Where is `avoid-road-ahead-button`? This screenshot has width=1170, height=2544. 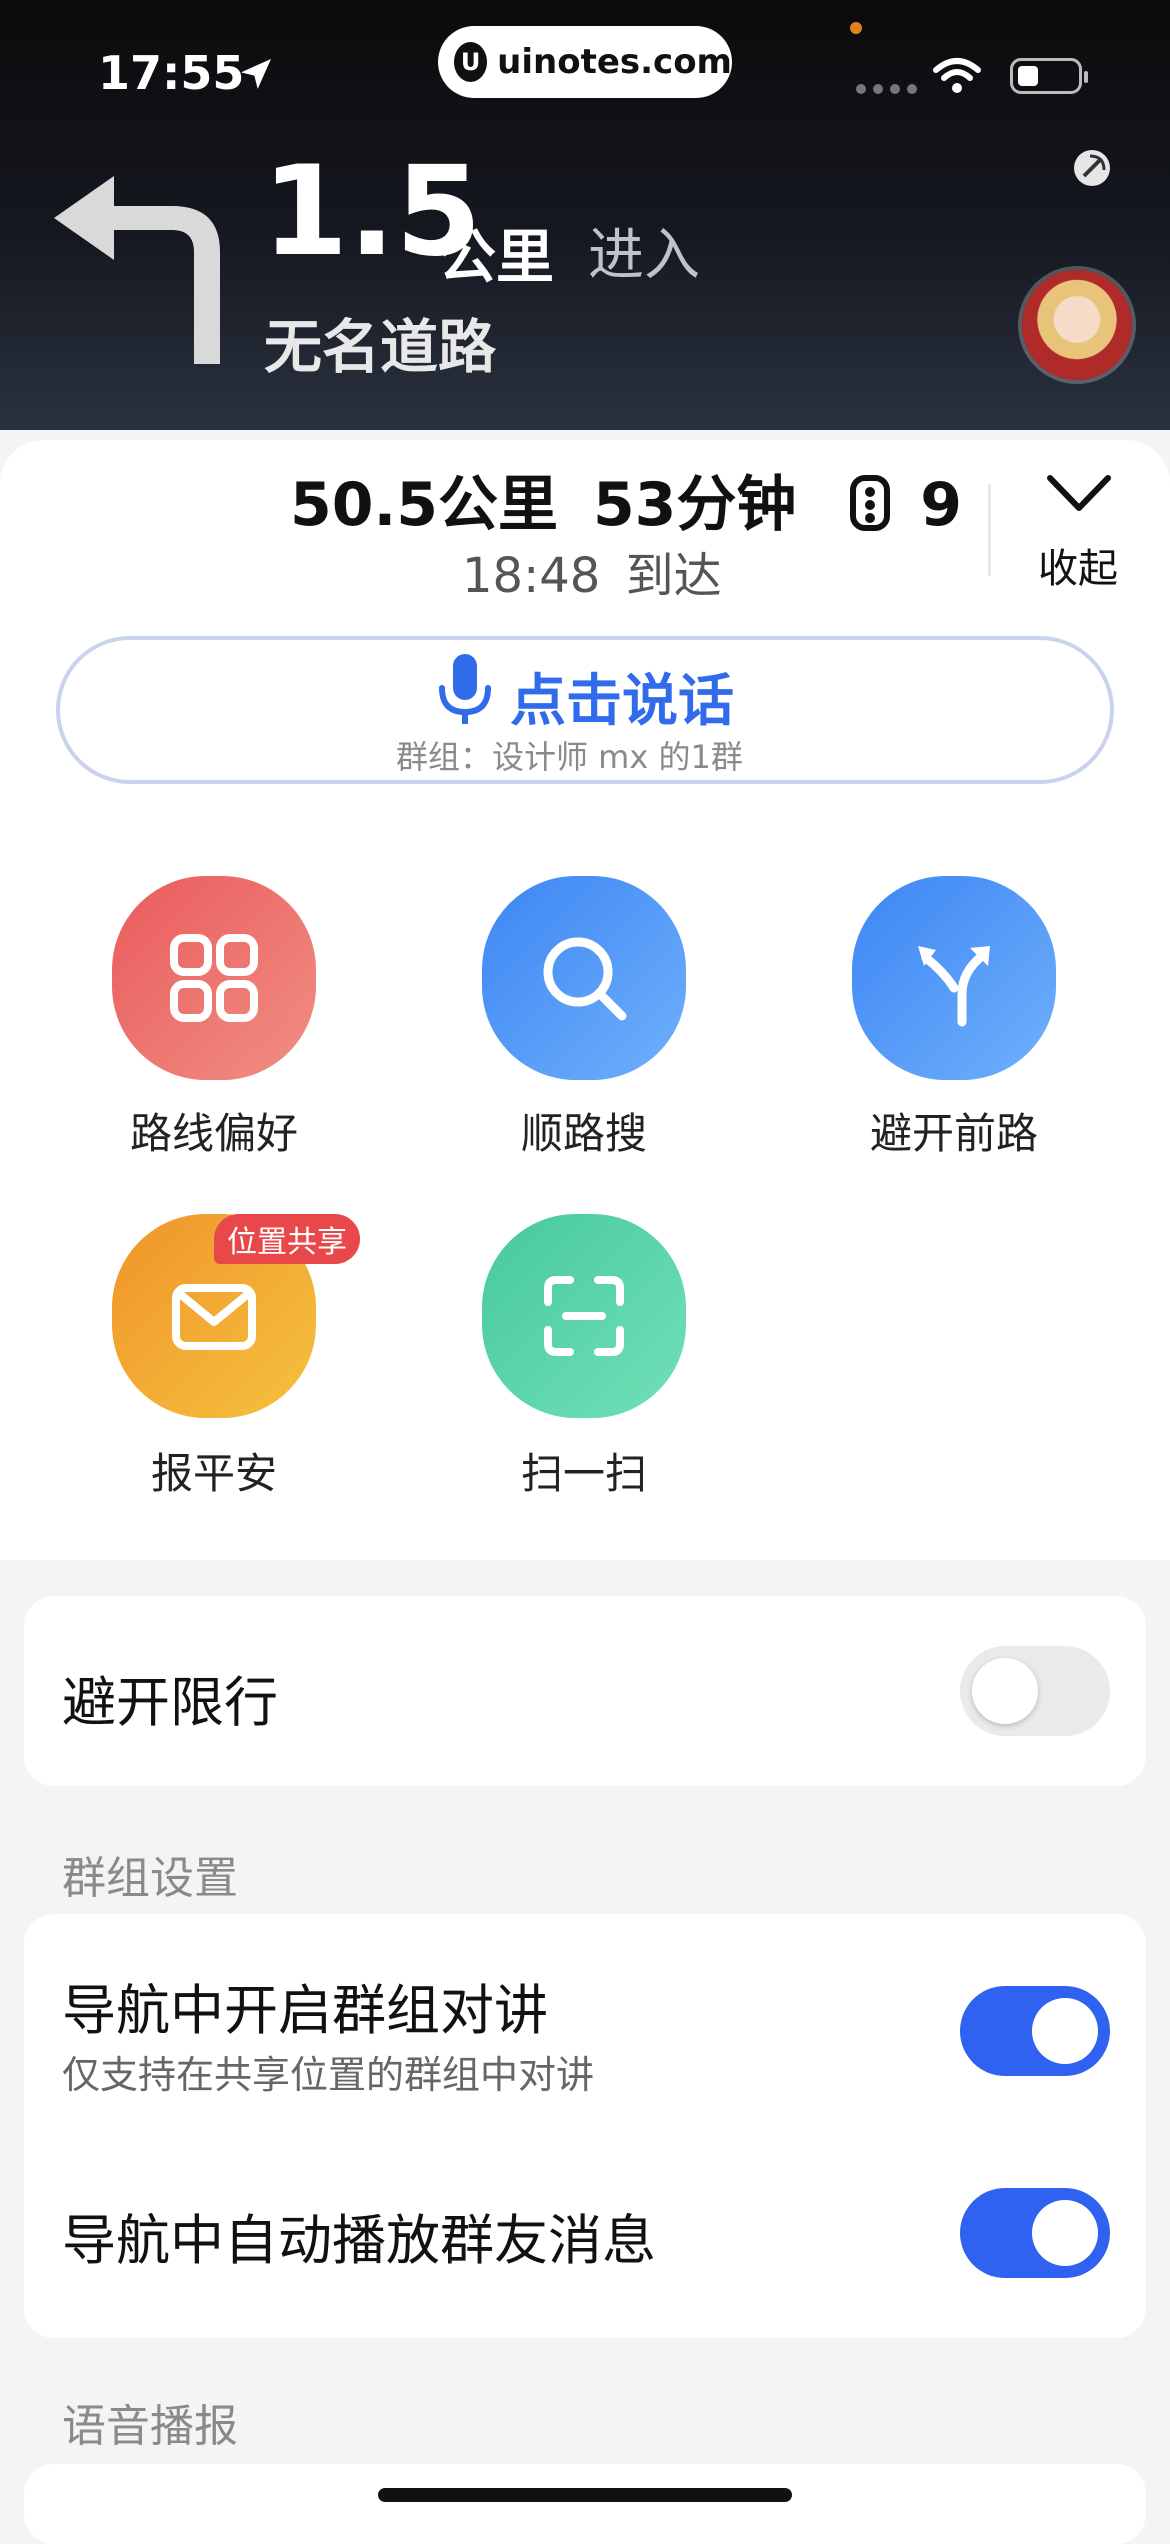 avoid-road-ahead-button is located at coordinates (954, 978).